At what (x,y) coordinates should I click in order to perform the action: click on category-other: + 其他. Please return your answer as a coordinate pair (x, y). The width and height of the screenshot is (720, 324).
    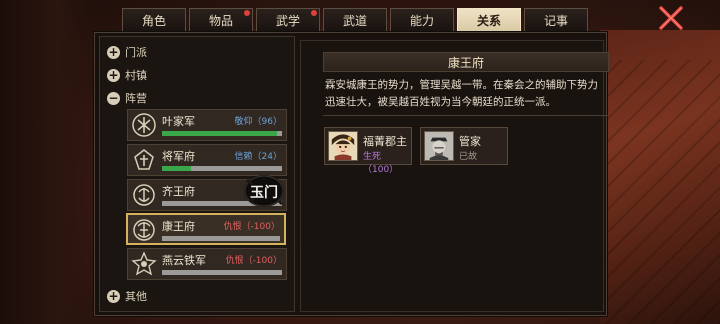
    Looking at the image, I should click on (127, 296).